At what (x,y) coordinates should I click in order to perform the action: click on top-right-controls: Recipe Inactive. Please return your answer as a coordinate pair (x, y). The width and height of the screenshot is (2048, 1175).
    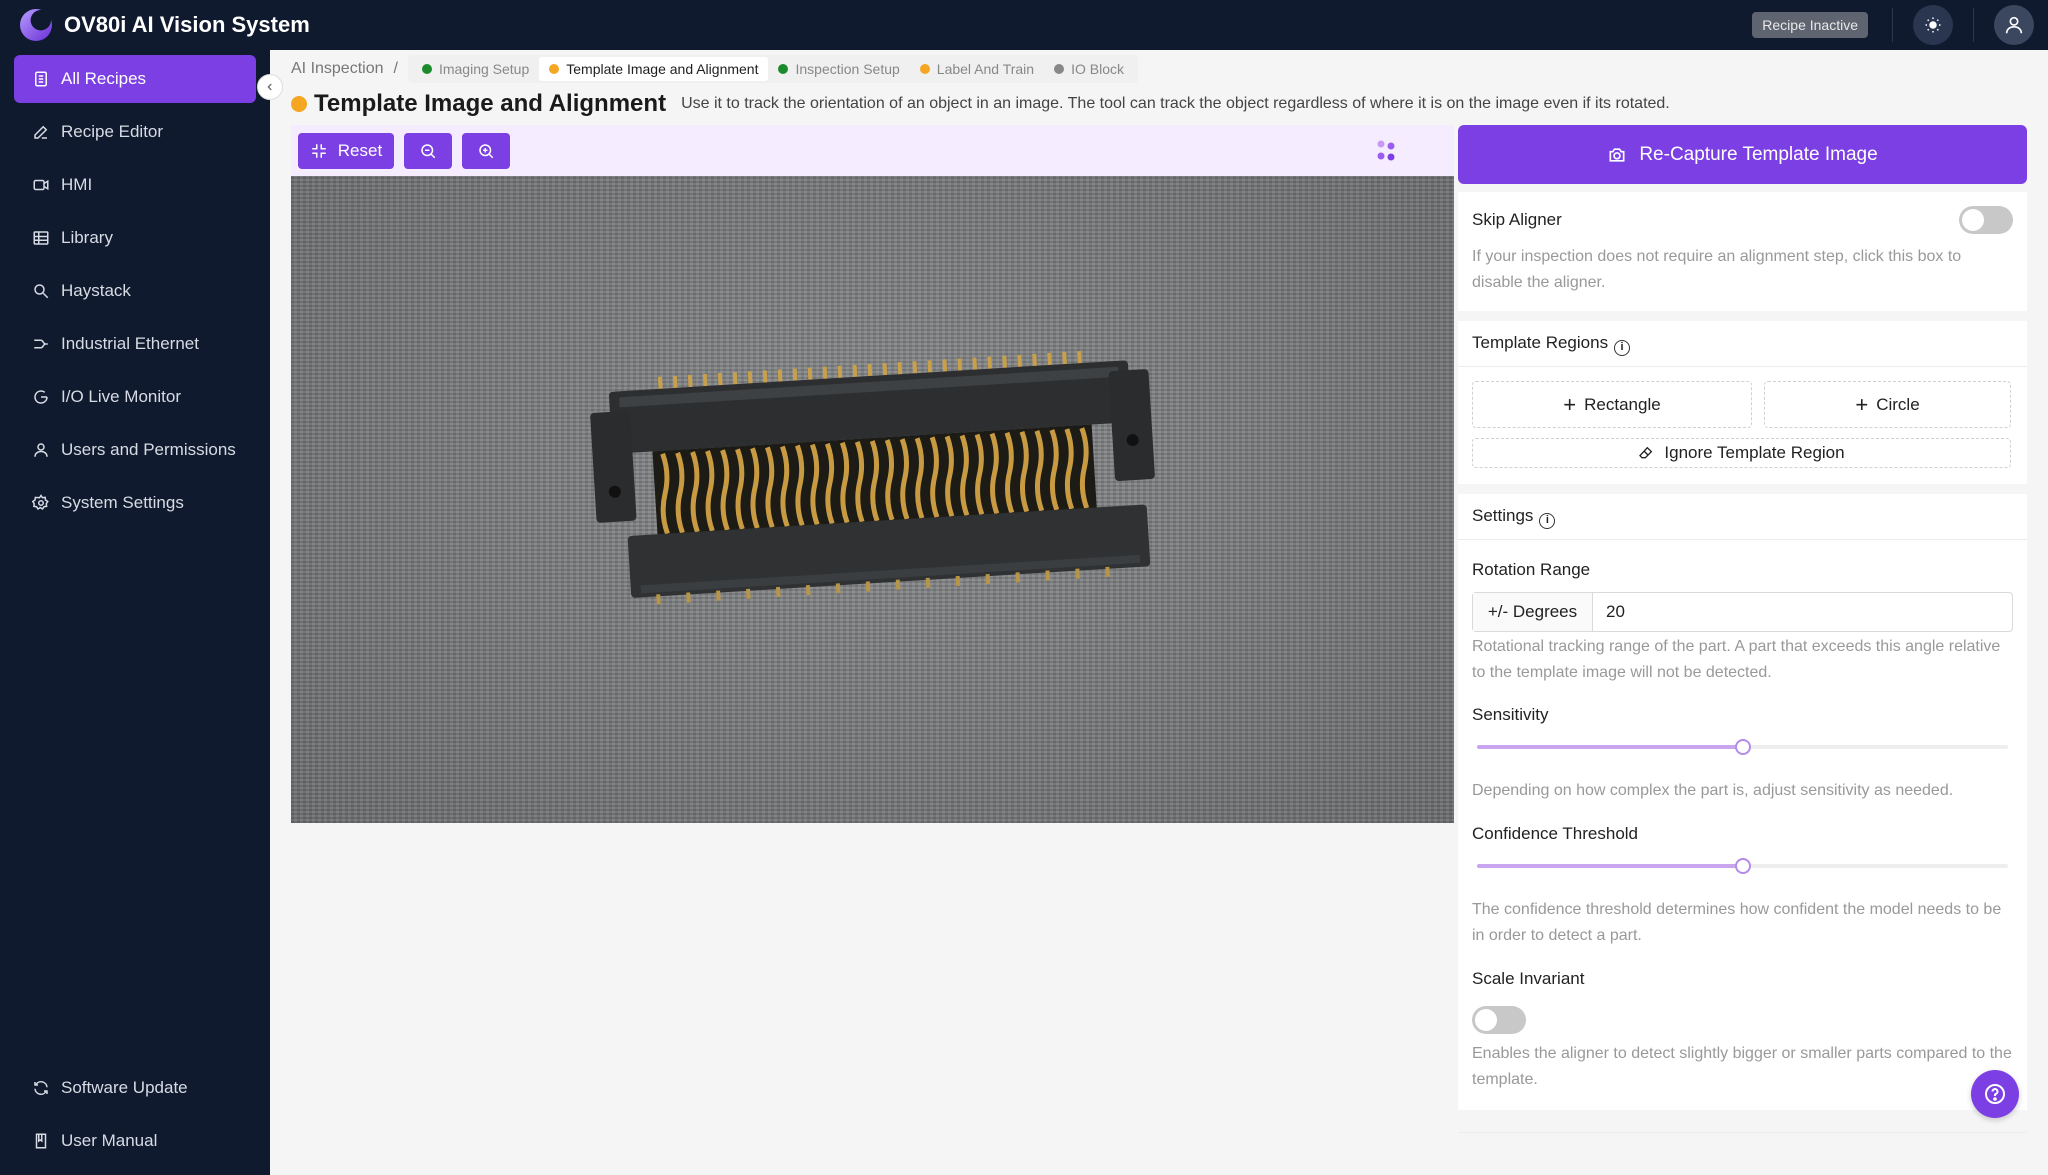
    Looking at the image, I should click on (1900, 25).